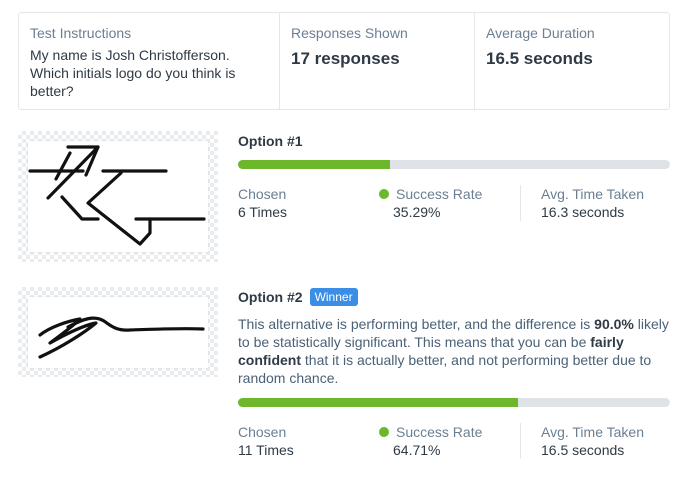 The width and height of the screenshot is (683, 483). Describe the element at coordinates (449, 441) in the screenshot. I see `option-2-success-stat: Success Rate 64.71%` at that location.